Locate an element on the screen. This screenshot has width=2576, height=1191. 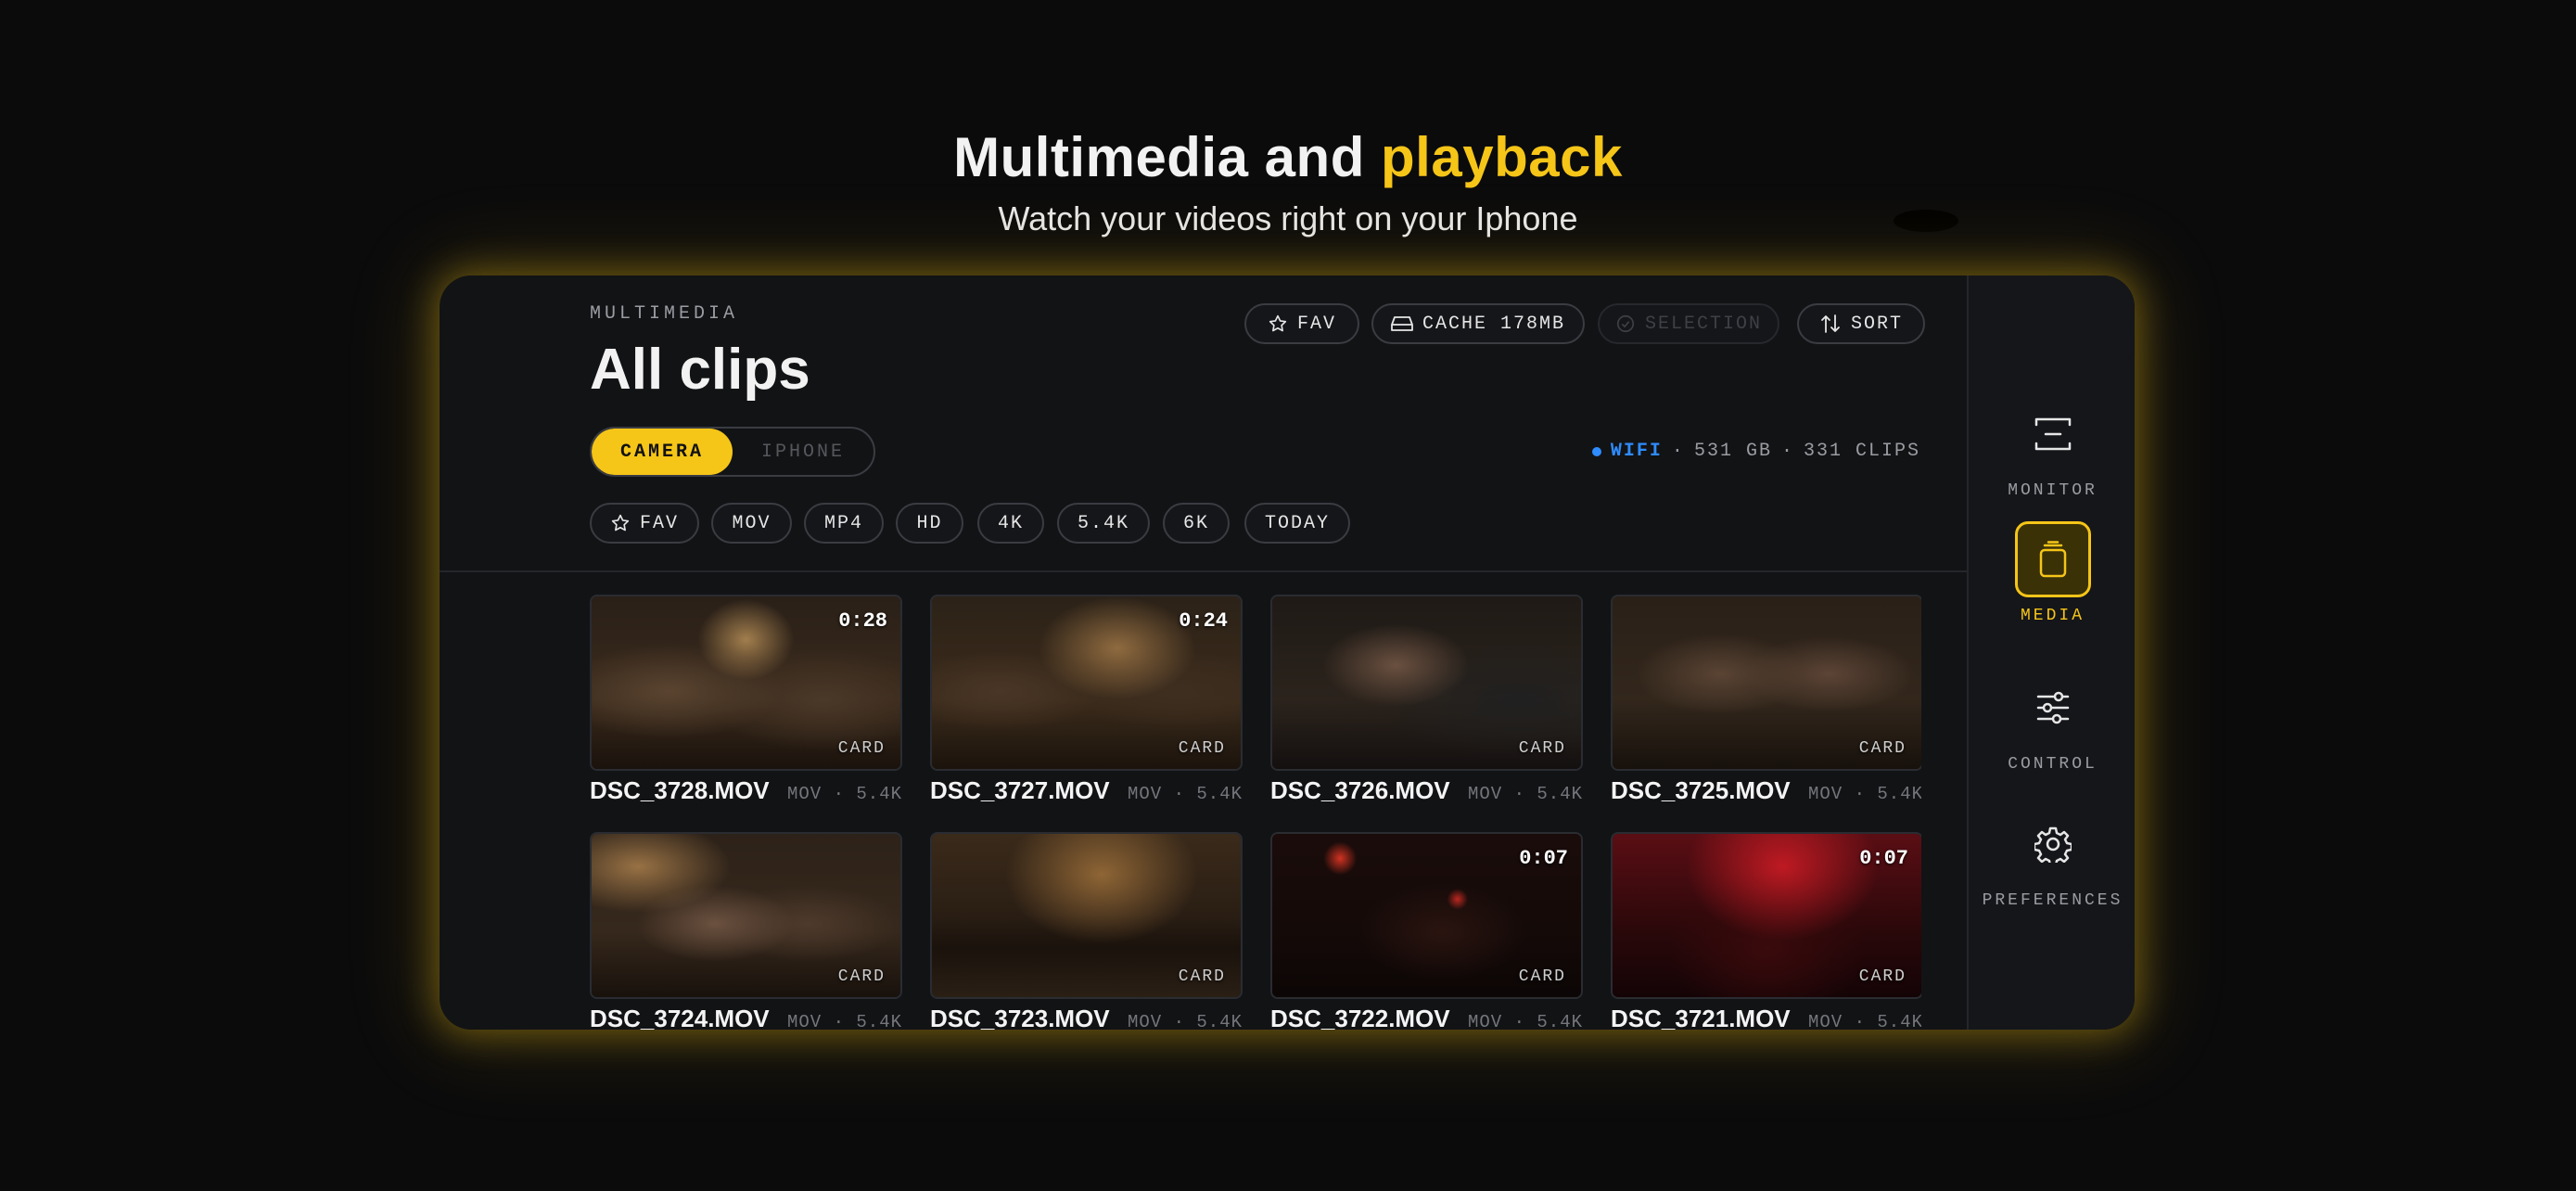
clip-filename: DSC_3721.MOV is located at coordinates (1701, 1018).